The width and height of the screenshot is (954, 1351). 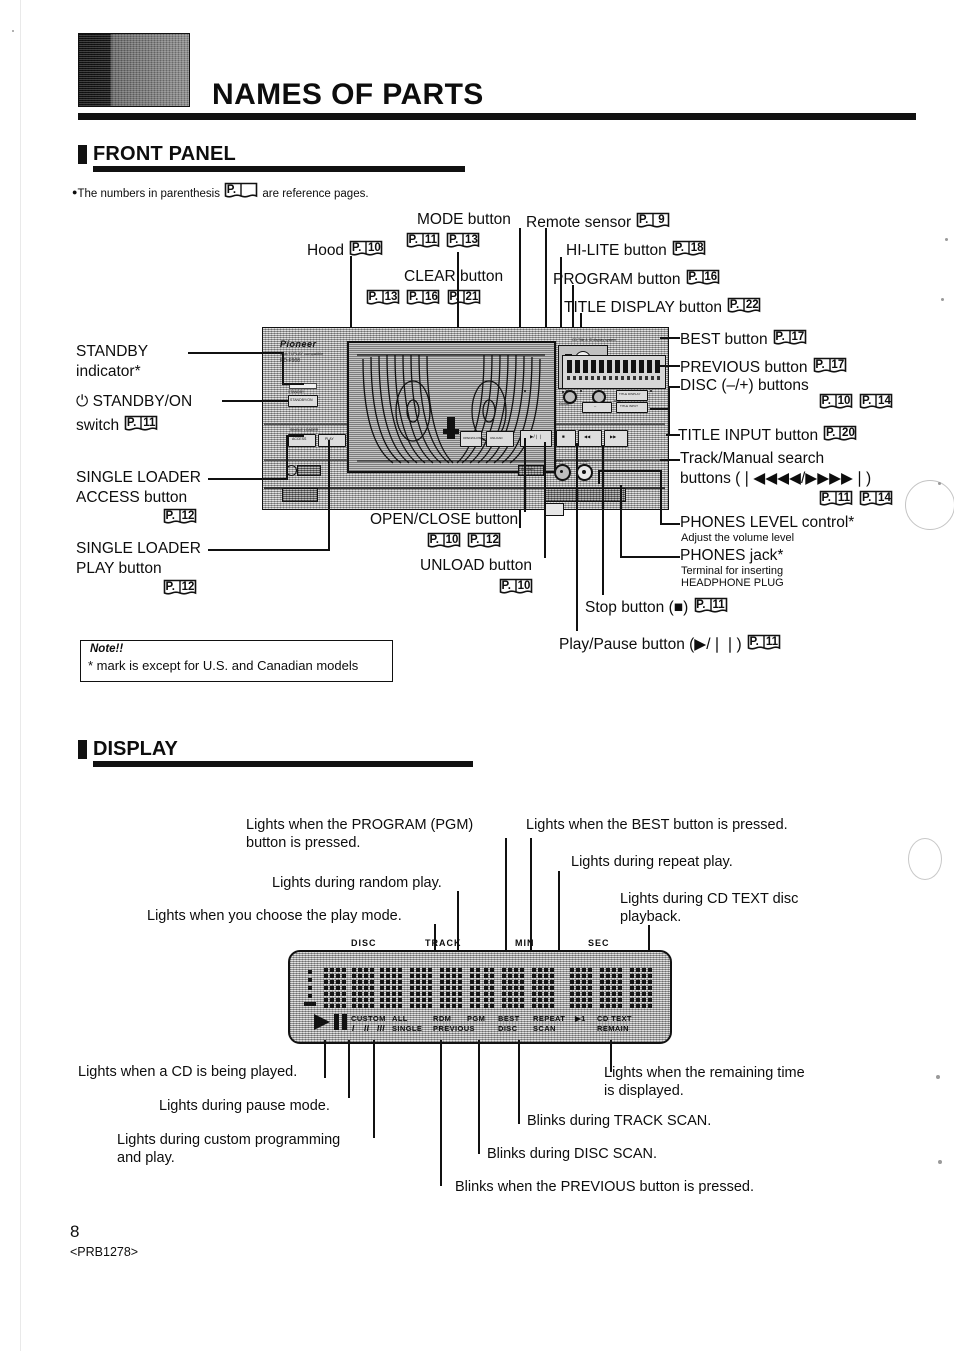 What do you see at coordinates (383, 299) in the screenshot?
I see `page-ref-icon: P. 13` at bounding box center [383, 299].